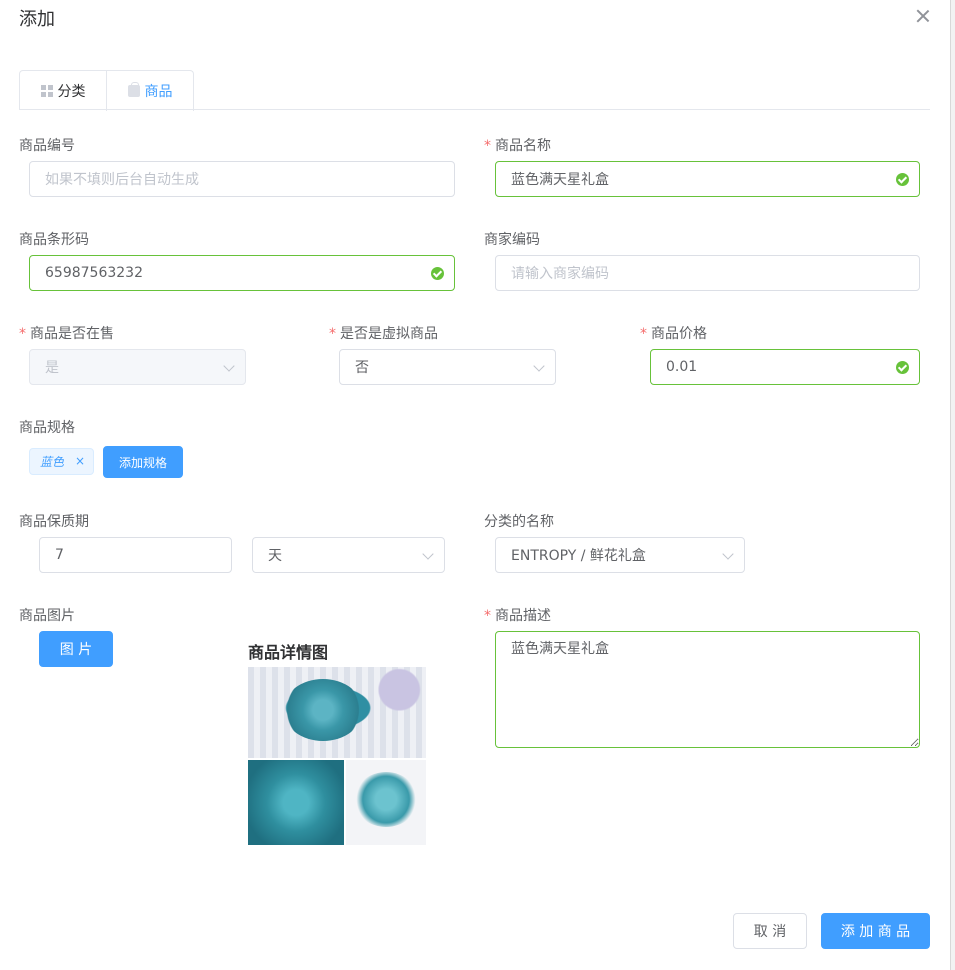 The width and height of the screenshot is (955, 970). What do you see at coordinates (94, 273) in the screenshot?
I see `barcode-value: 65987563232` at bounding box center [94, 273].